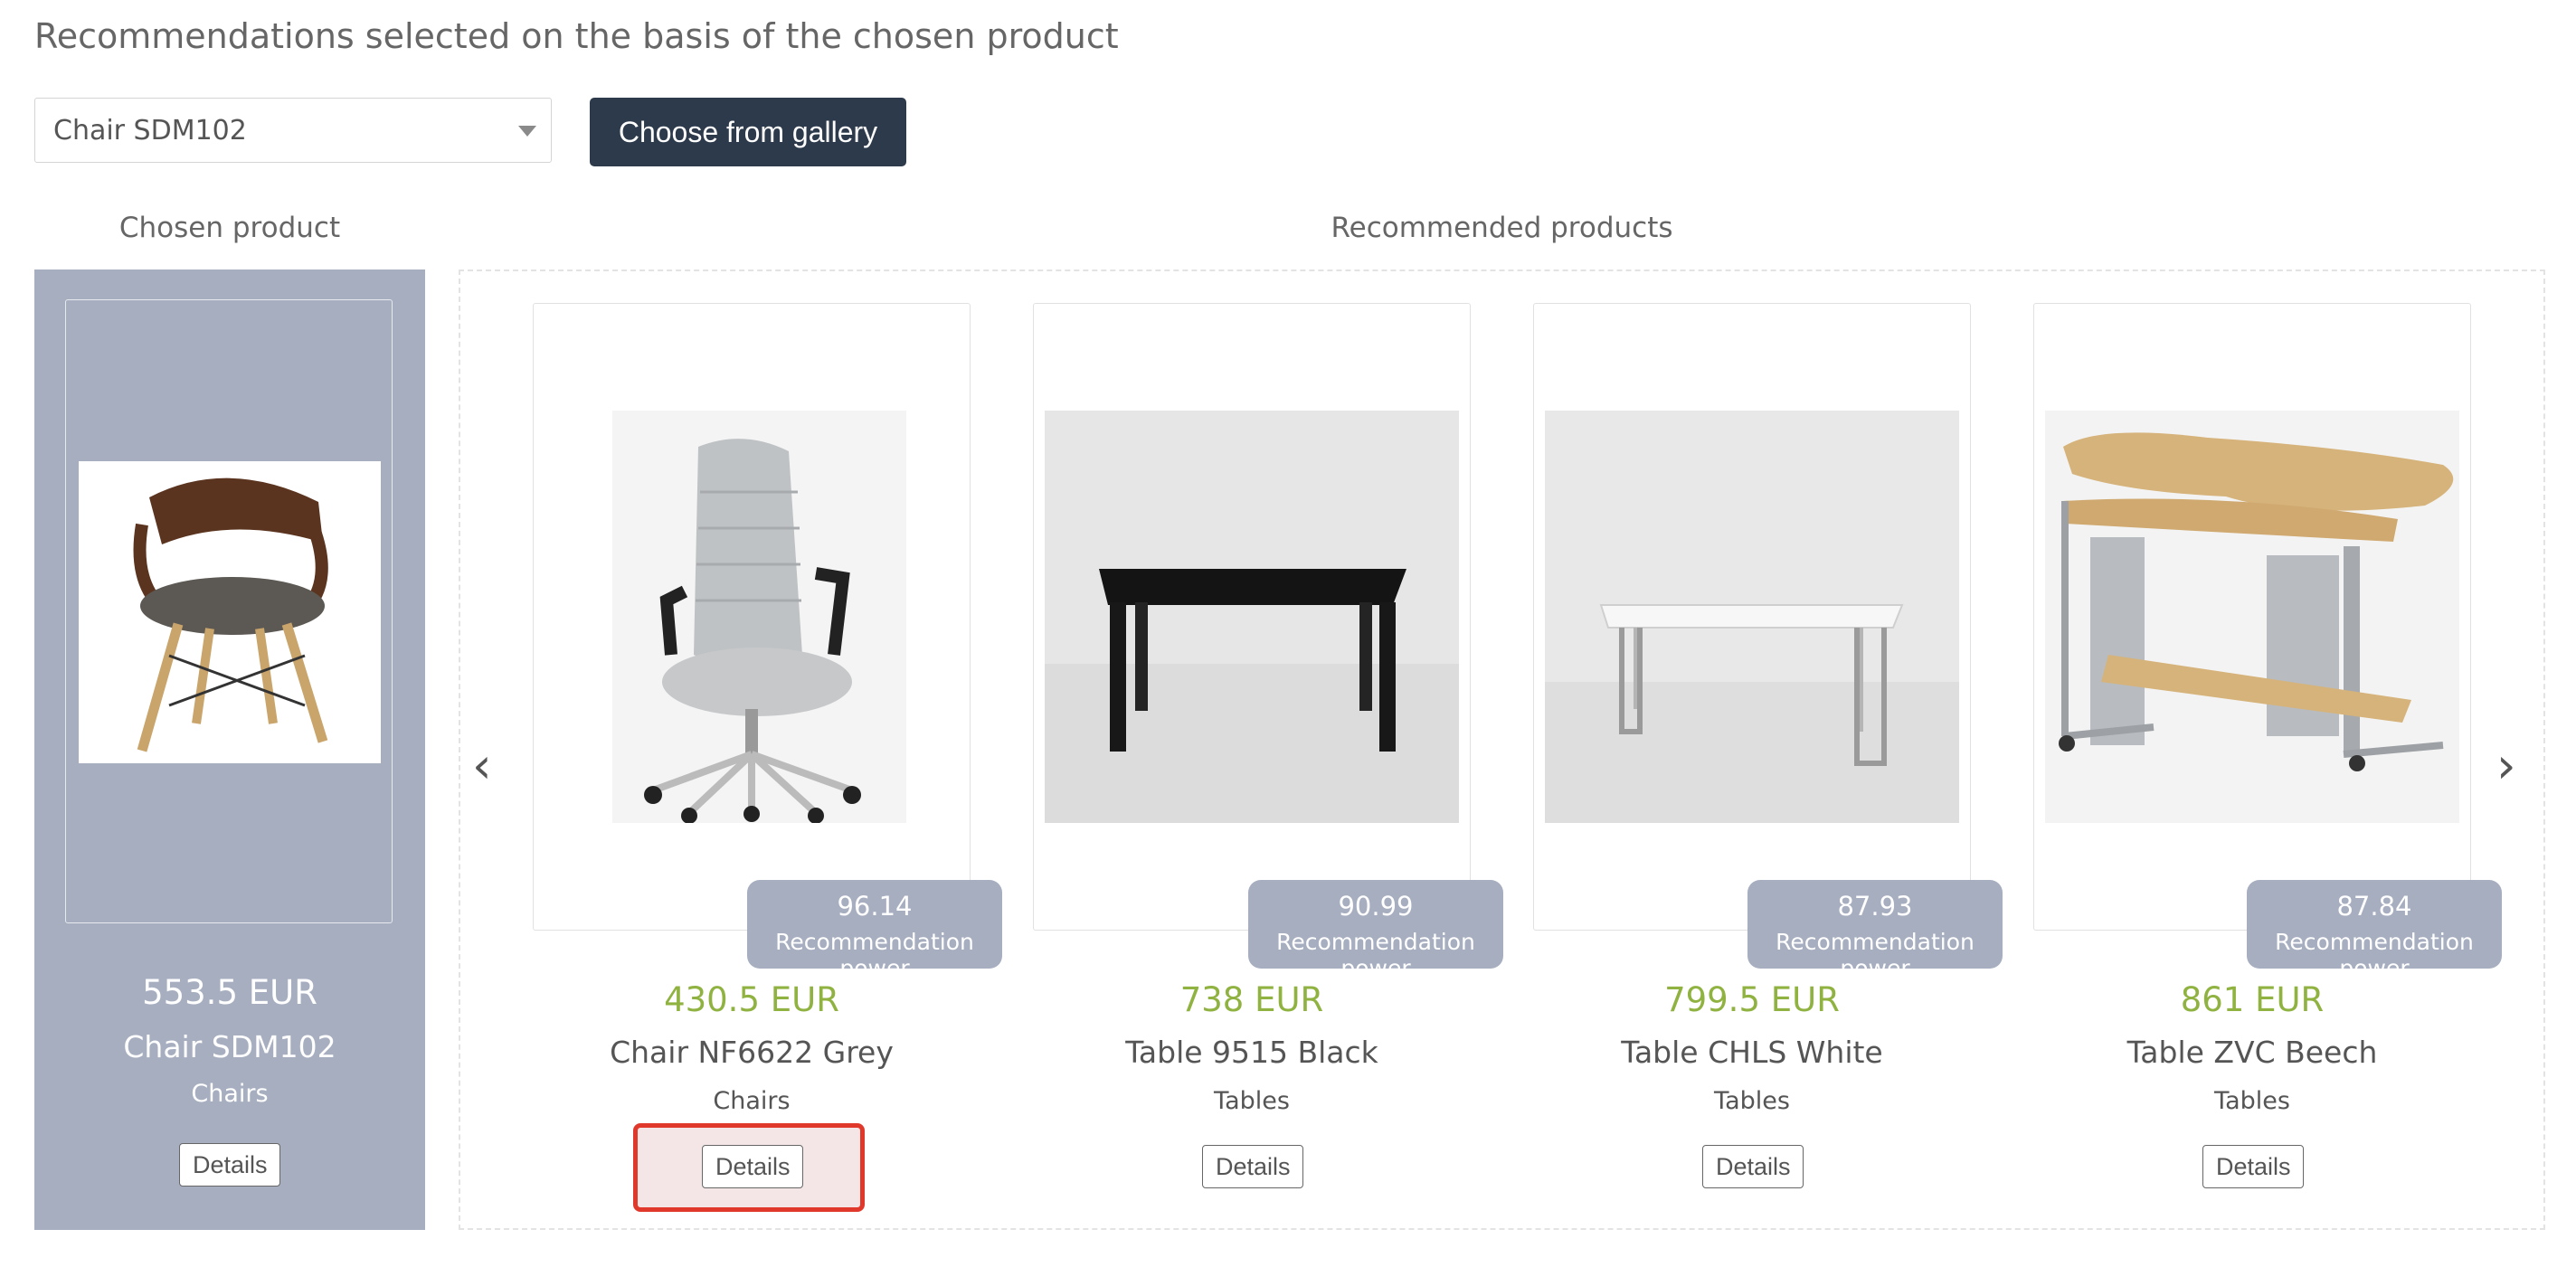  Describe the element at coordinates (2374, 906) in the screenshot. I see `recommendation-score: 87.84` at that location.